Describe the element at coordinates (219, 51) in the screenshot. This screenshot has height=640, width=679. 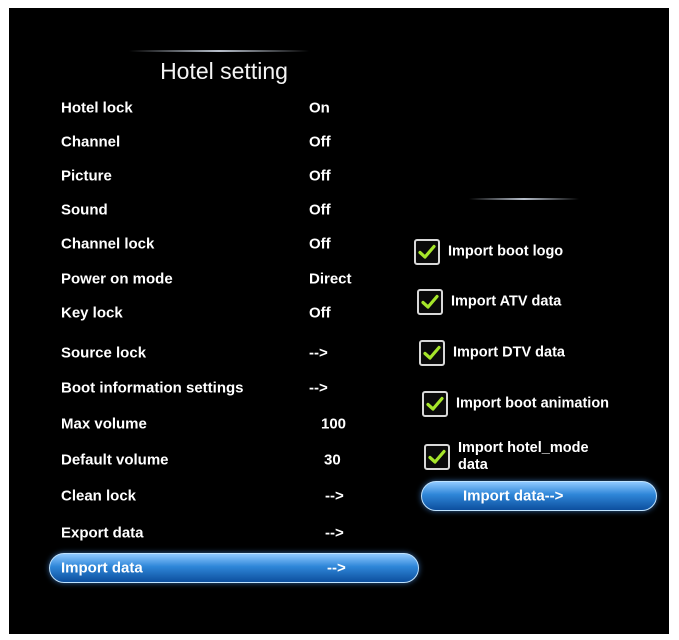
I see `title-divider` at that location.